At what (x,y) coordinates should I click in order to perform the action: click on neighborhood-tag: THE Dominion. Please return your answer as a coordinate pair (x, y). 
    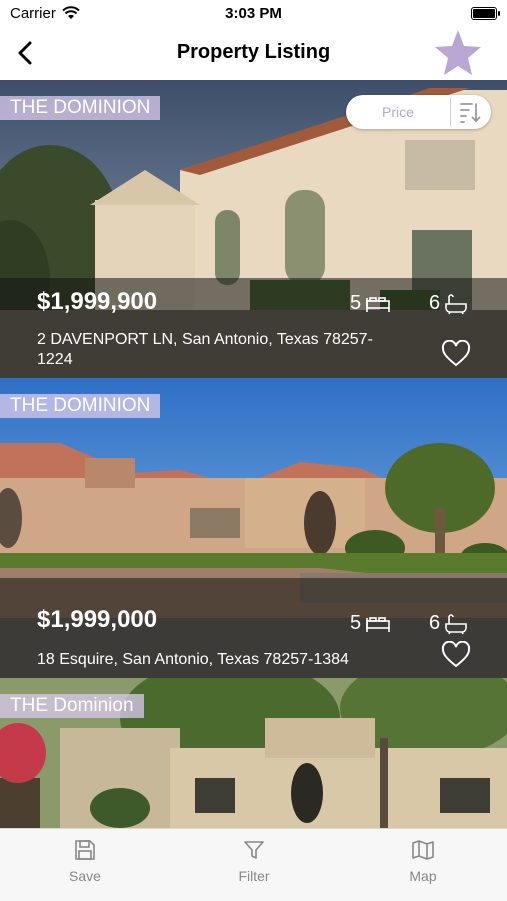
    Looking at the image, I should click on (72, 706).